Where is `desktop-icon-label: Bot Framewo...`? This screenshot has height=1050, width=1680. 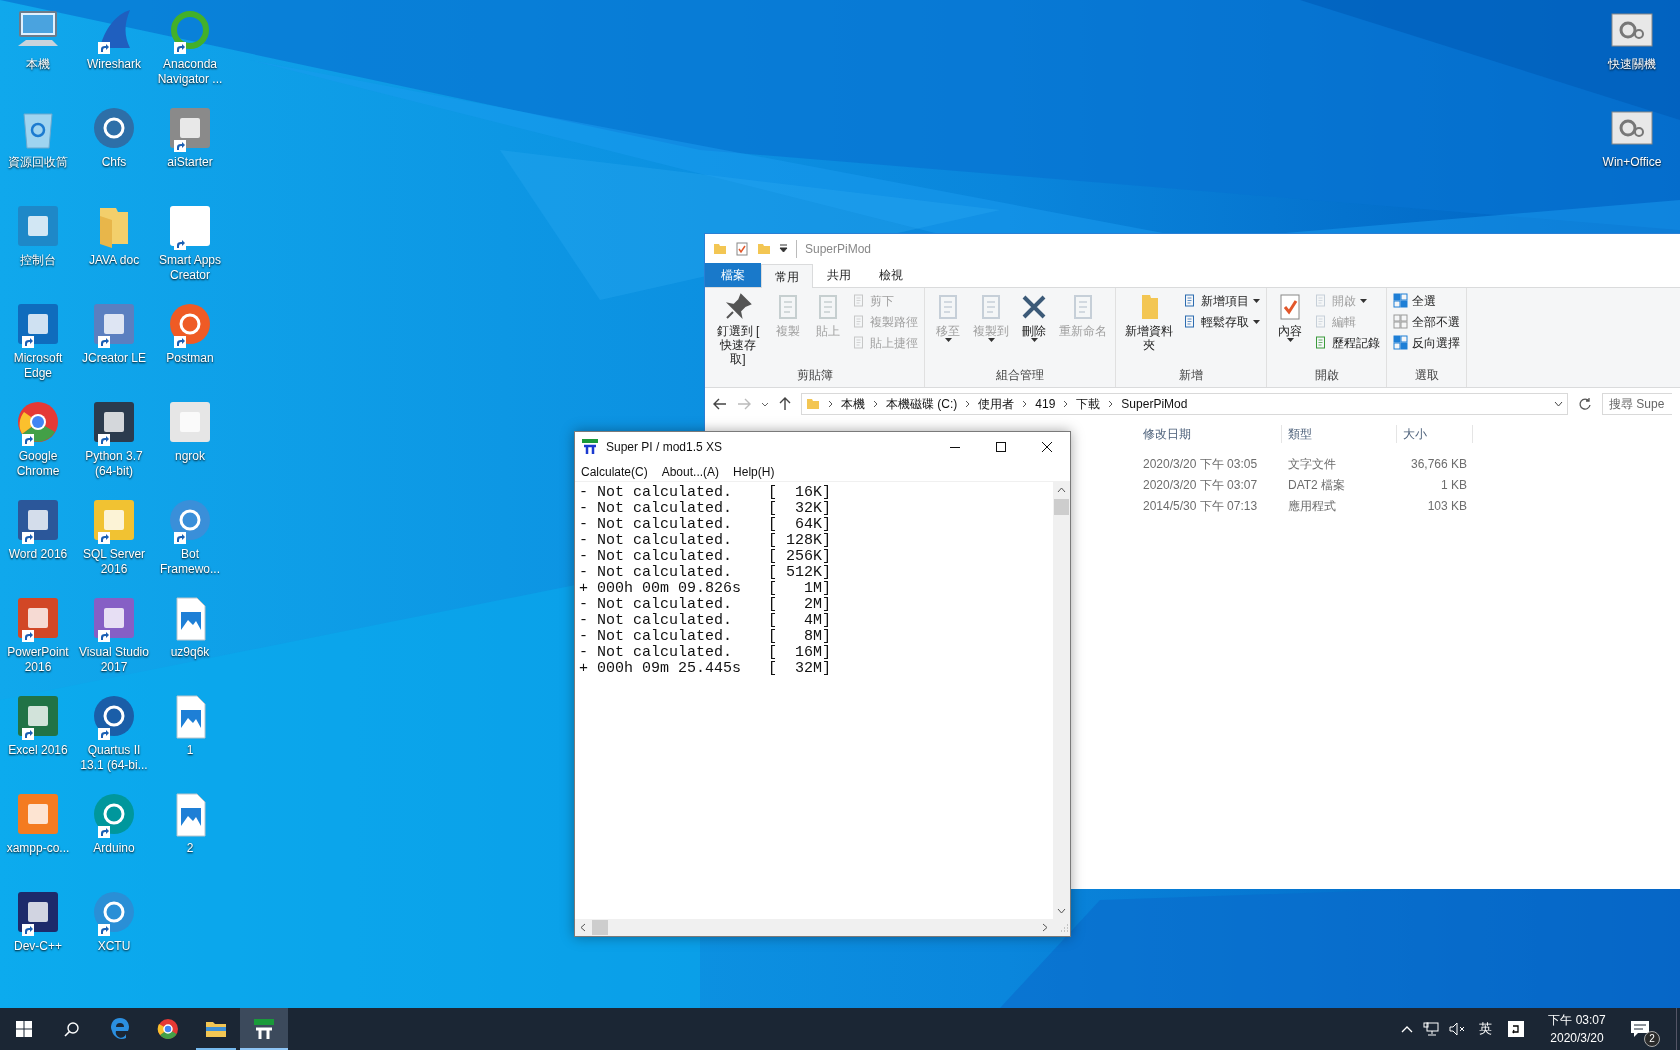
desktop-icon-label: Bot Framewo... is located at coordinates (190, 562).